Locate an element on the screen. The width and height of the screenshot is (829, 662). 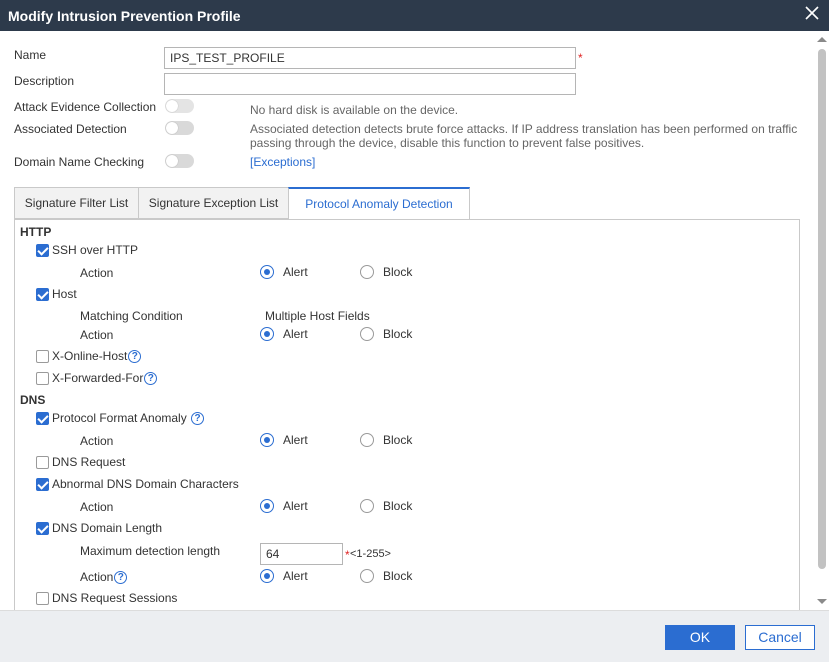
ssh-over-http-checkbox is located at coordinates (42, 250).